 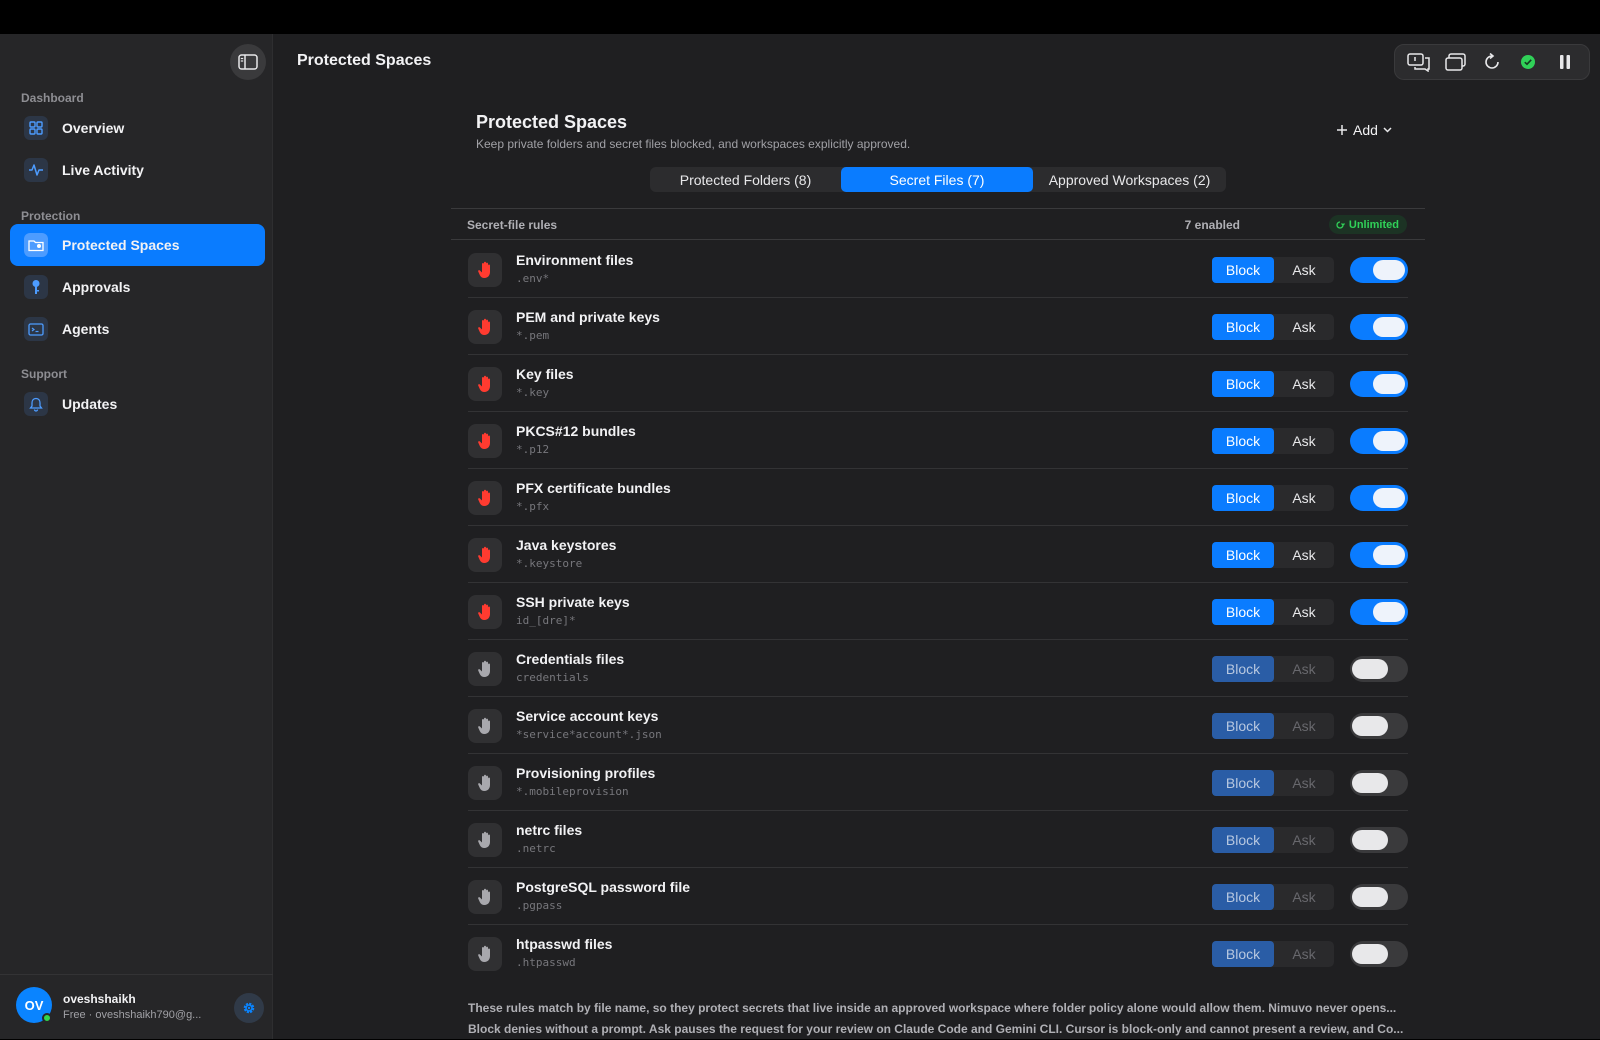 I want to click on rule-row: htpasswd files .htpasswd Block Ask, so click(x=938, y=953).